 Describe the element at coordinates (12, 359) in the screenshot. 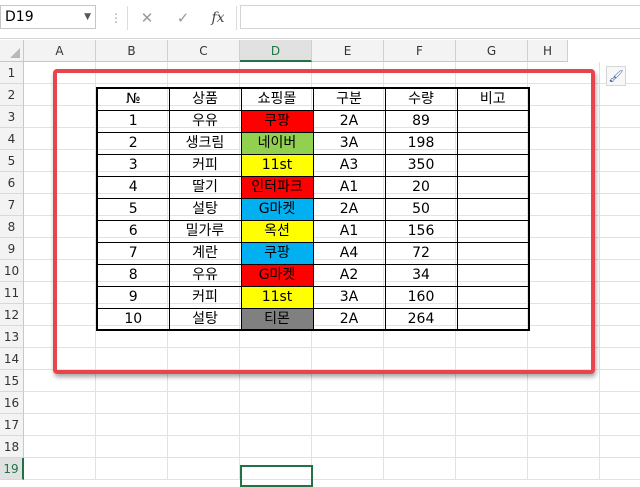

I see `row-header-14: 14` at that location.